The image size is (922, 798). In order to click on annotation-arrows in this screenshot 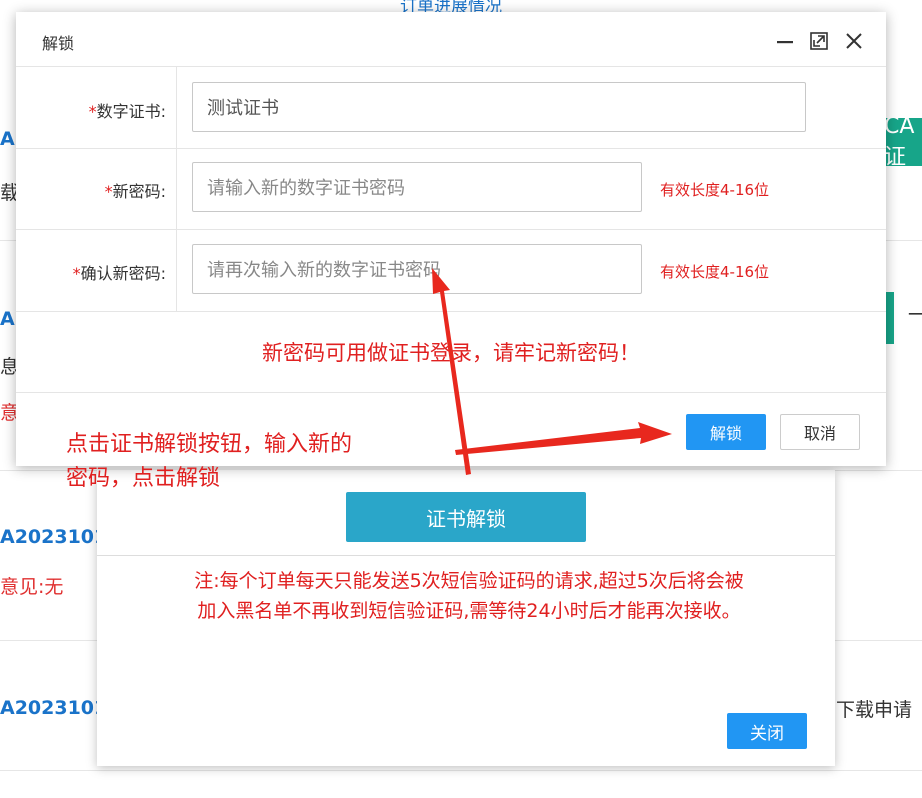, I will do `click(552, 371)`.